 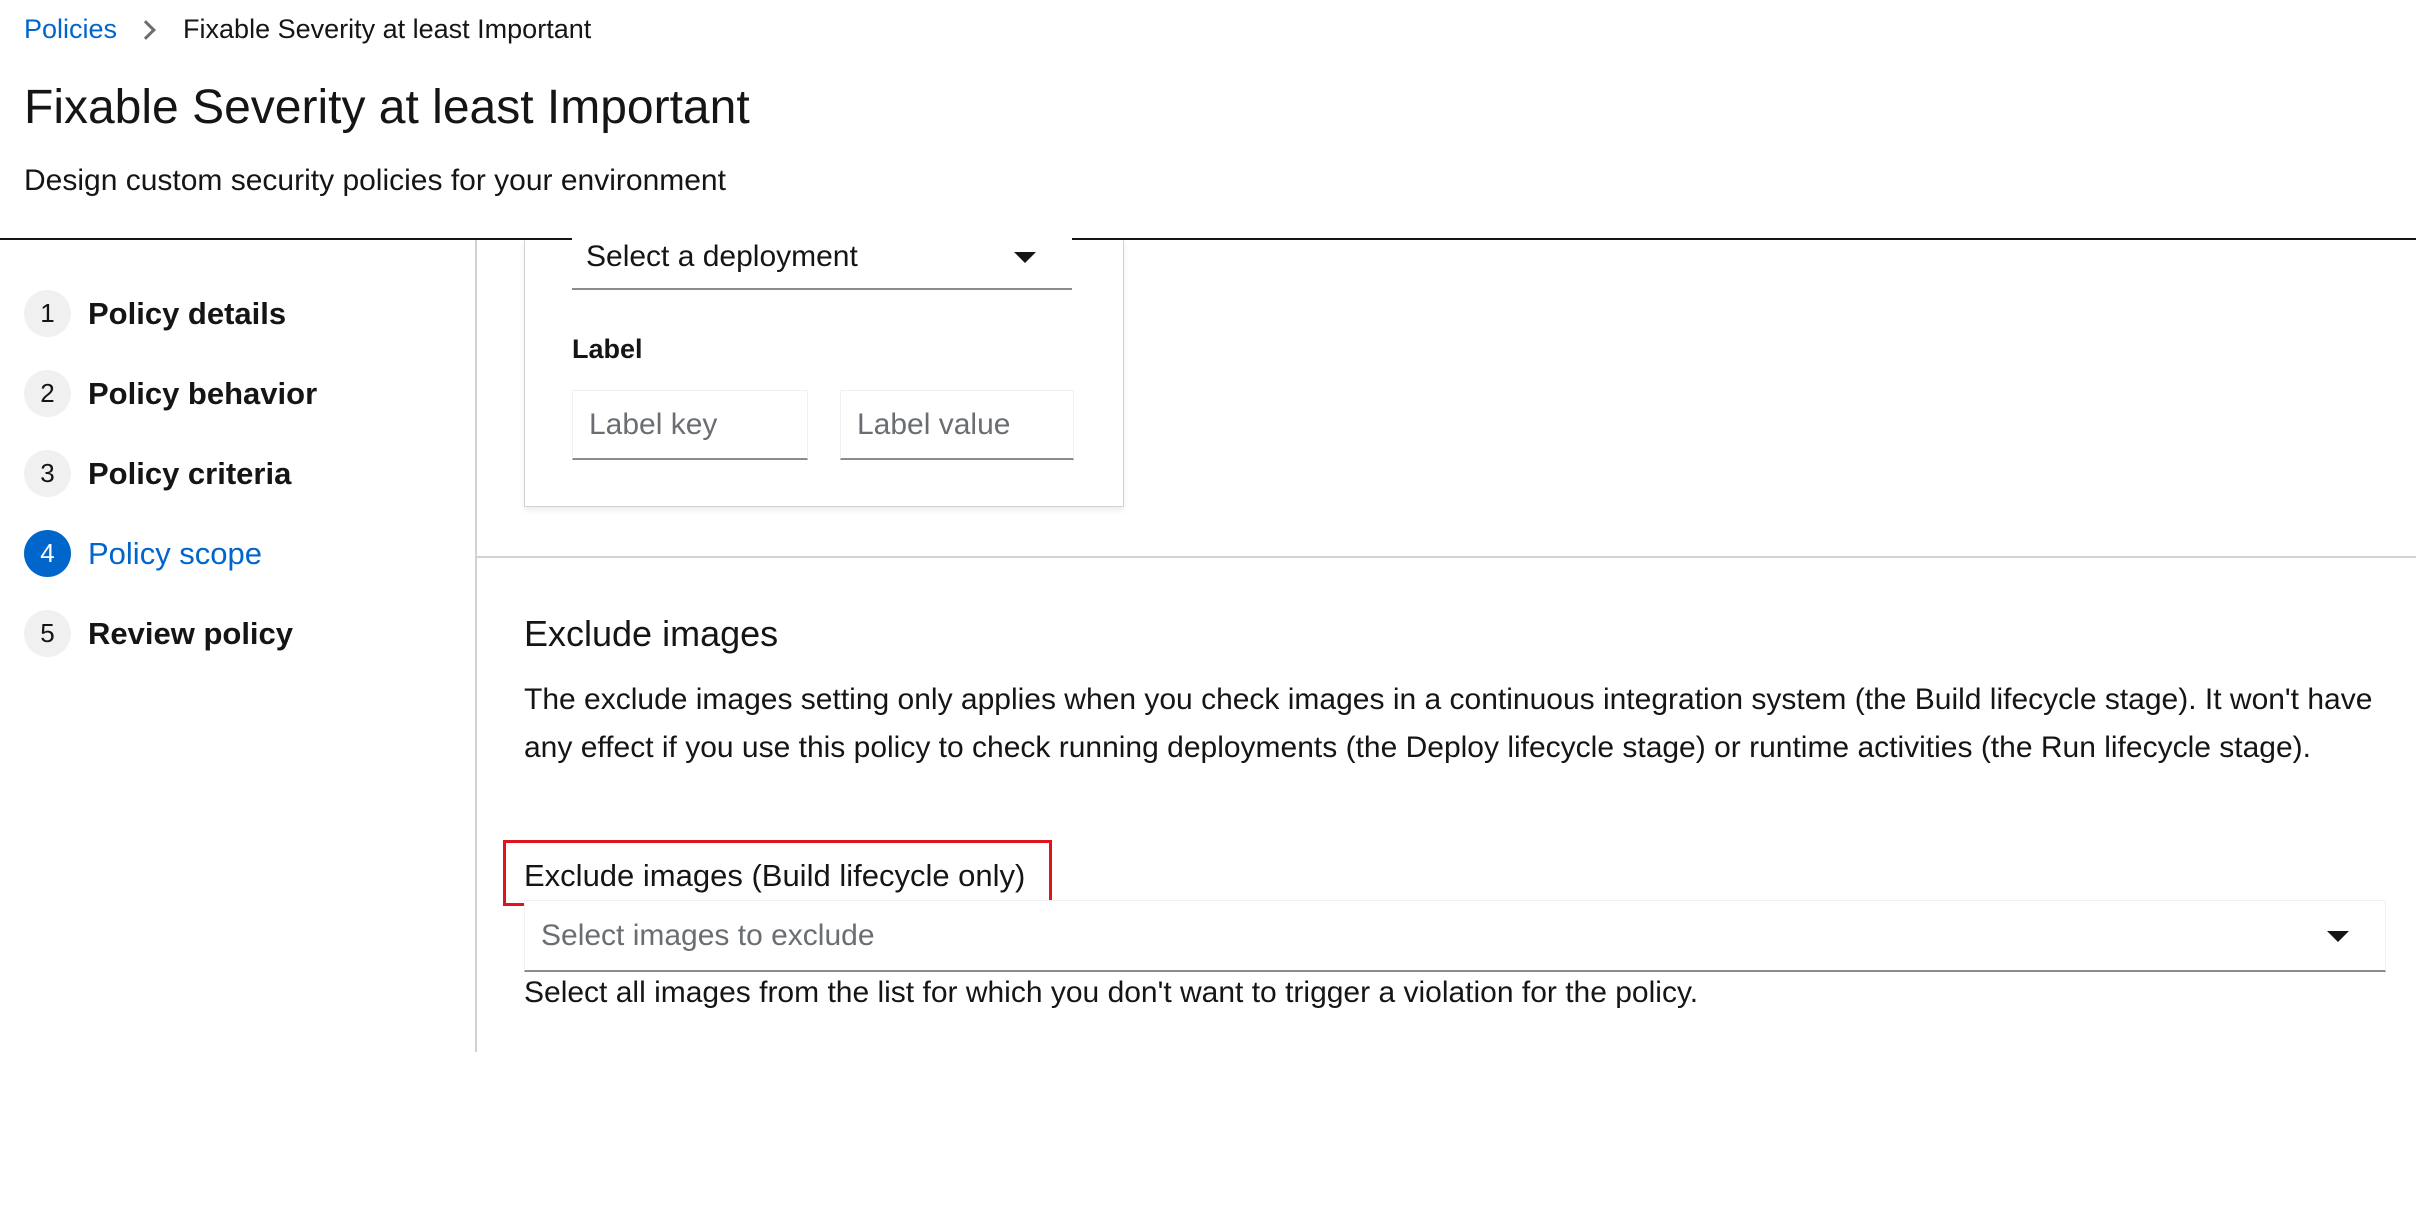 What do you see at coordinates (708, 935) in the screenshot?
I see `exclude-images-select-placeholder: Select images to exclude` at bounding box center [708, 935].